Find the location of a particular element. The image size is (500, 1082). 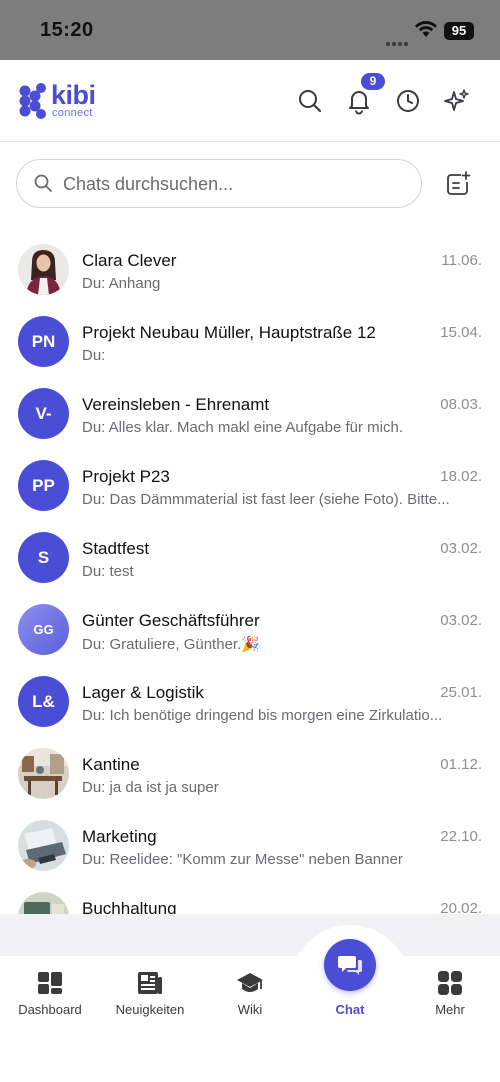

nav-label: Neuigkeiten is located at coordinates (150, 1009).